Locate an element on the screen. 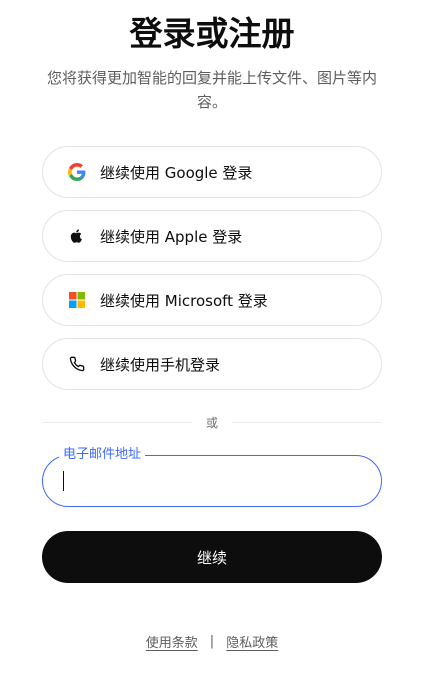 The image size is (424, 696). privacy-link: 隐私政策 is located at coordinates (252, 641).